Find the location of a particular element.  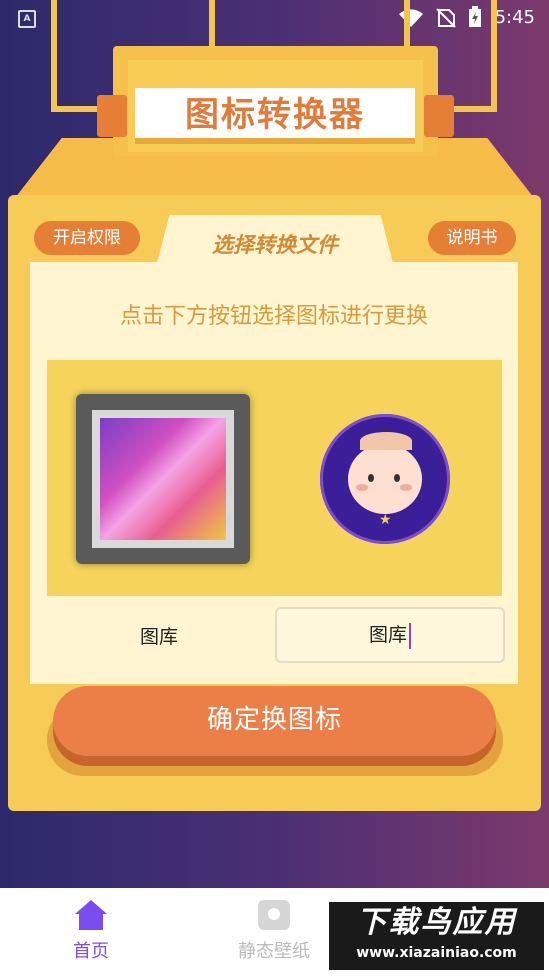

watermark-url: www.xiazainiao.com is located at coordinates (436, 953).